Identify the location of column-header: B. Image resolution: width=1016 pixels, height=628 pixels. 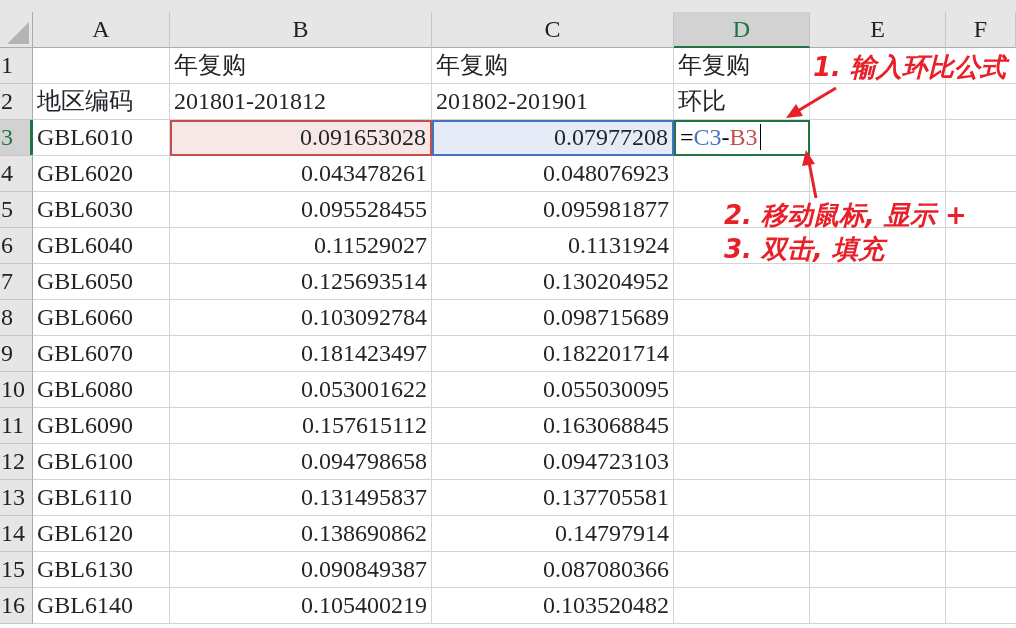
(301, 30).